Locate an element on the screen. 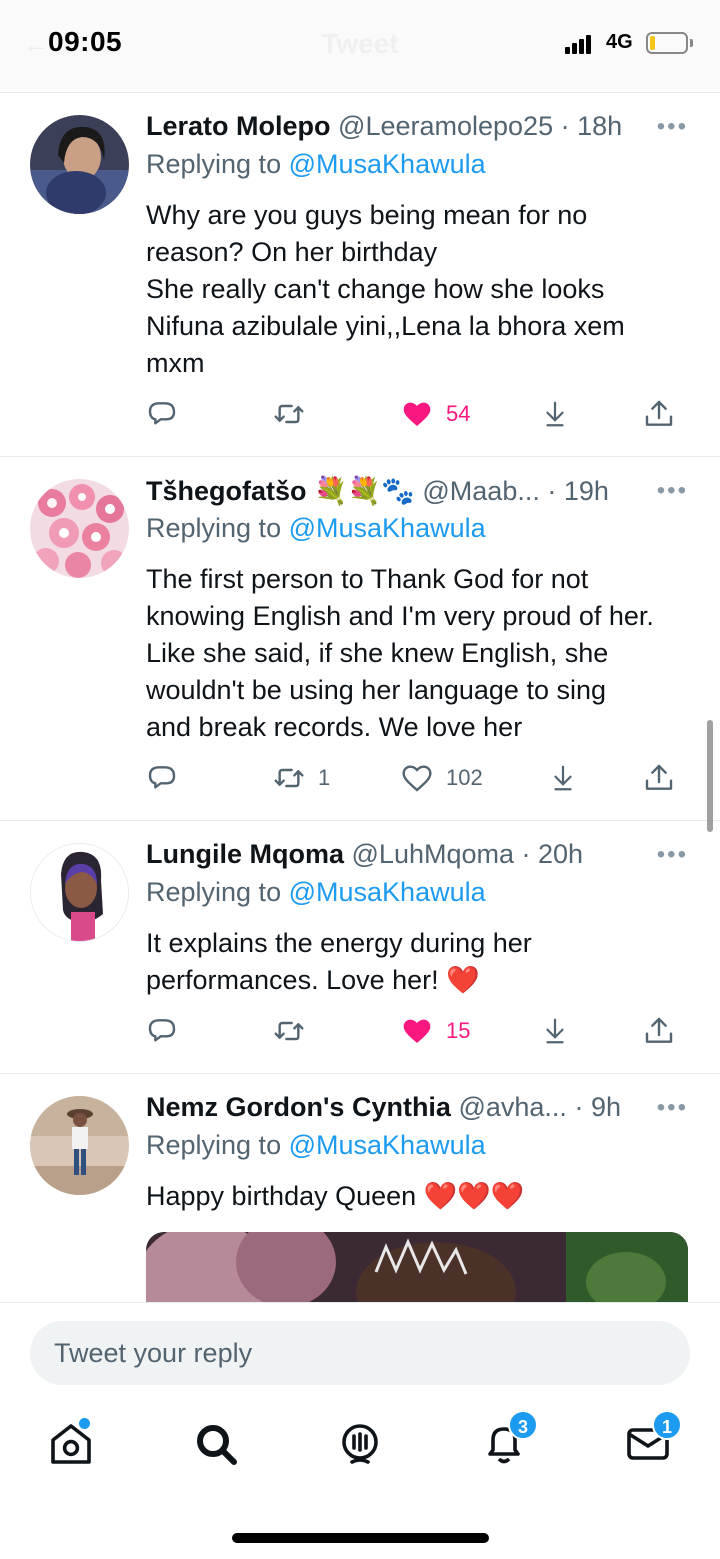 The width and height of the screenshot is (720, 1559). status-time: 09:05 is located at coordinates (85, 41).